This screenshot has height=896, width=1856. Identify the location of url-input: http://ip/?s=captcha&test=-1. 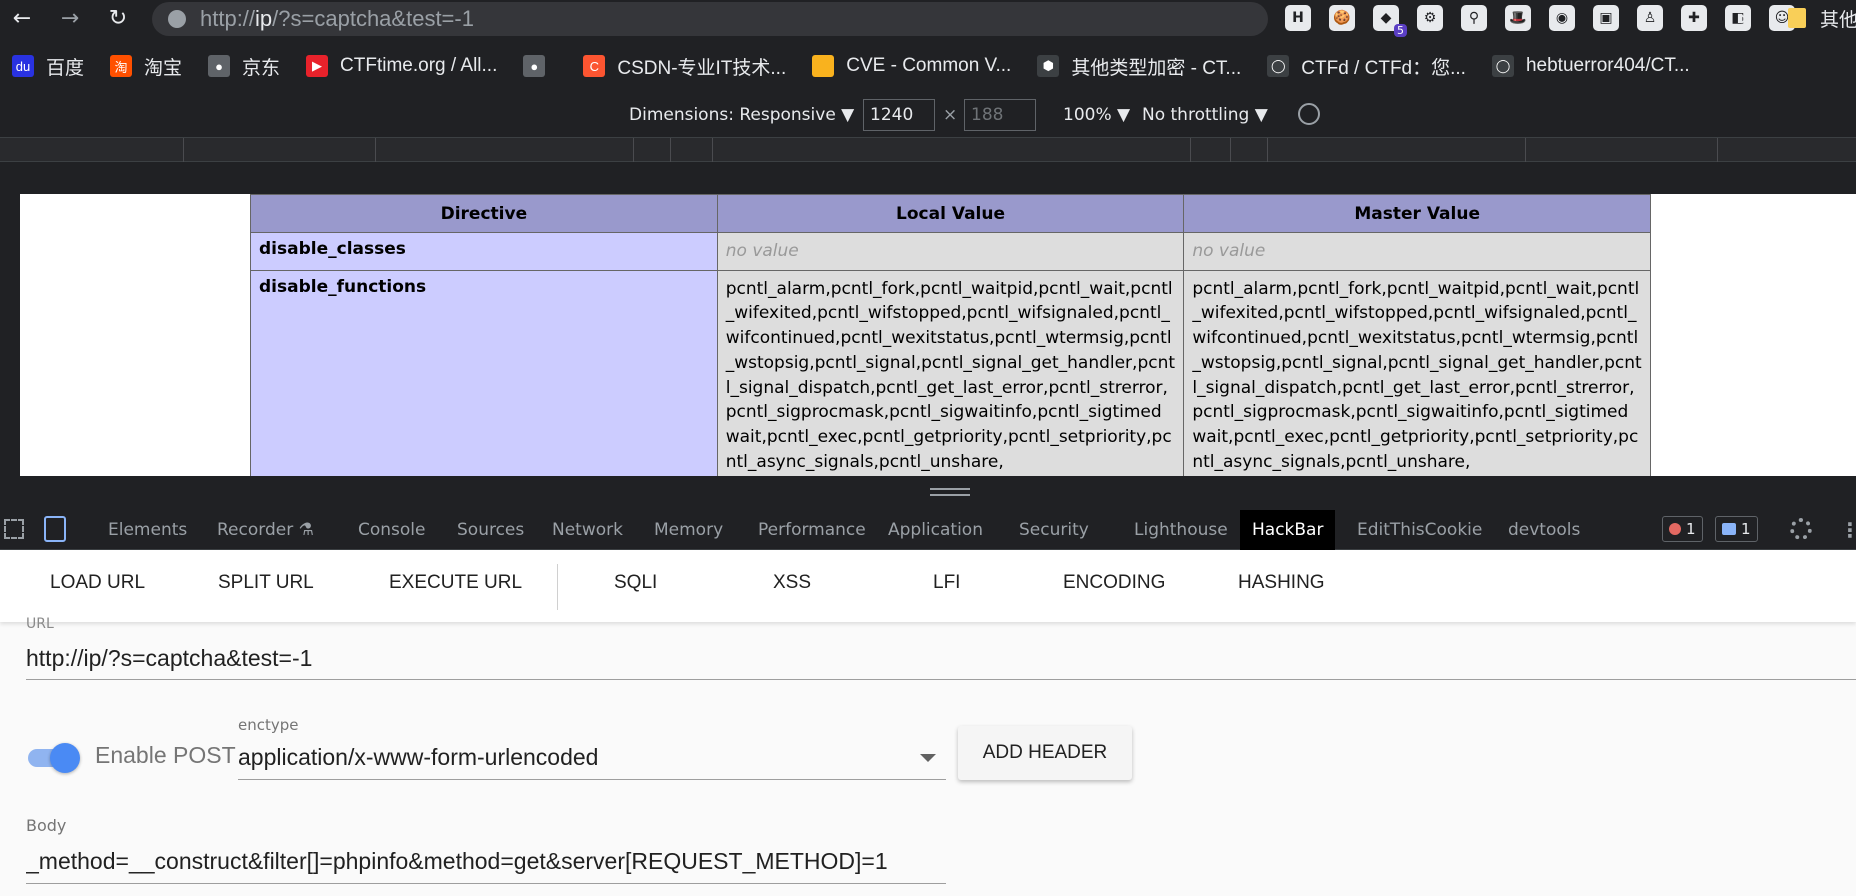
(941, 659).